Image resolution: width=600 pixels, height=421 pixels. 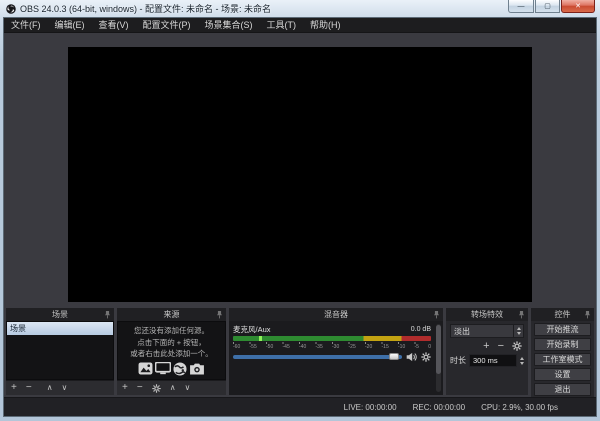 I want to click on studio-mode-button: 工作室模式, so click(x=562, y=359).